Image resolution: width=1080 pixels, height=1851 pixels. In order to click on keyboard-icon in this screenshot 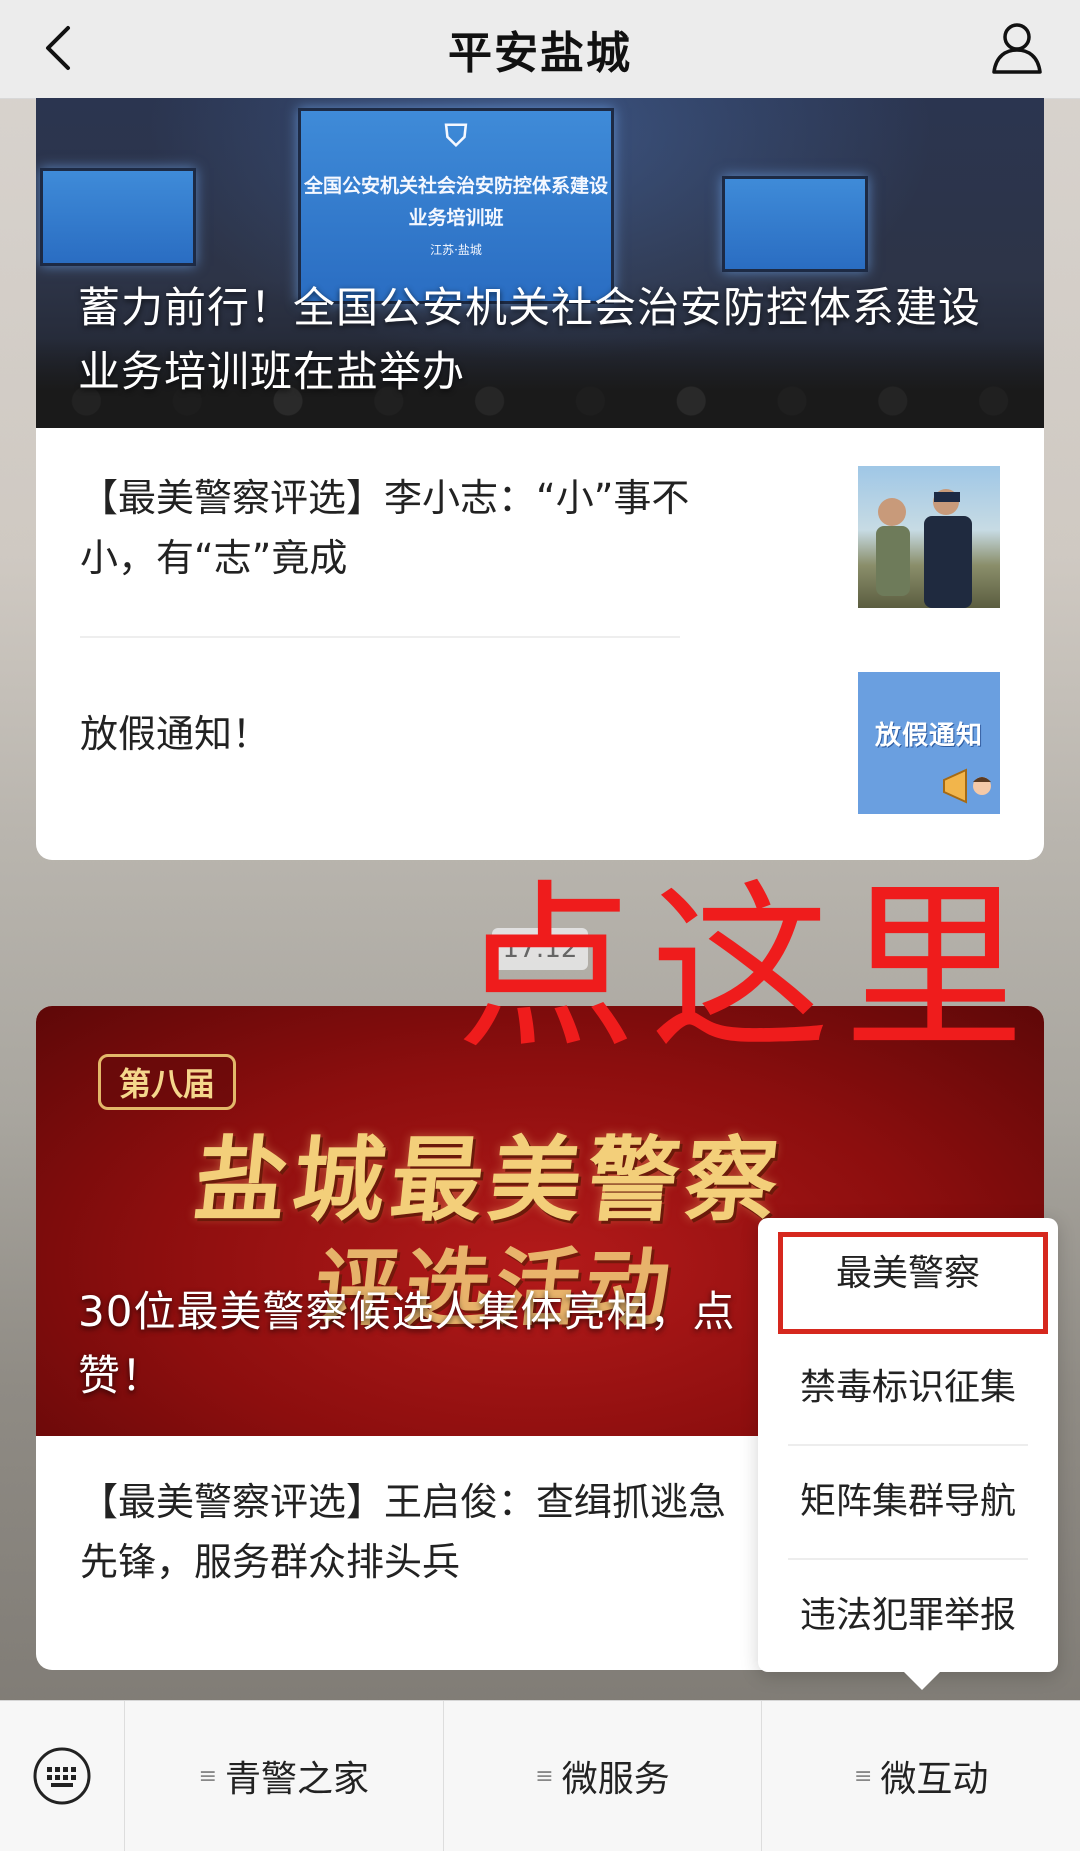, I will do `click(62, 1776)`.